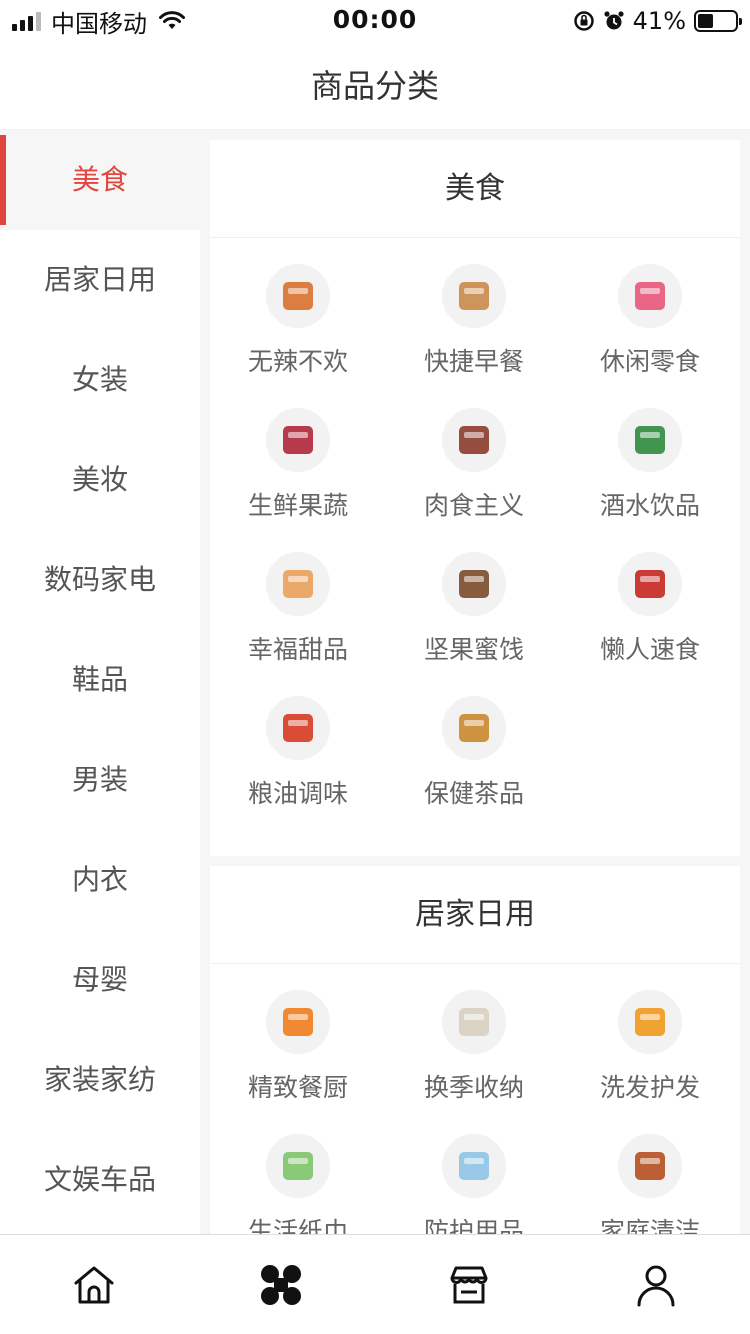 Image resolution: width=750 pixels, height=1334 pixels. Describe the element at coordinates (474, 1166) in the screenshot. I see `face-mask-icon` at that location.